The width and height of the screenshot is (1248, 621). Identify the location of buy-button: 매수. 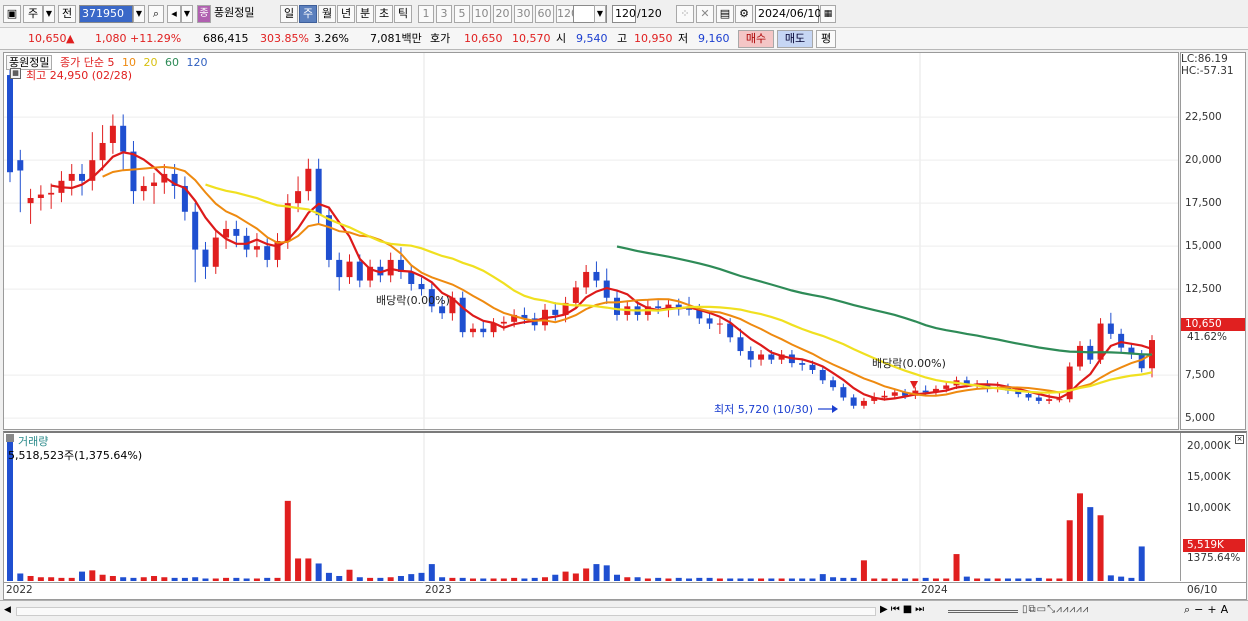
(756, 39).